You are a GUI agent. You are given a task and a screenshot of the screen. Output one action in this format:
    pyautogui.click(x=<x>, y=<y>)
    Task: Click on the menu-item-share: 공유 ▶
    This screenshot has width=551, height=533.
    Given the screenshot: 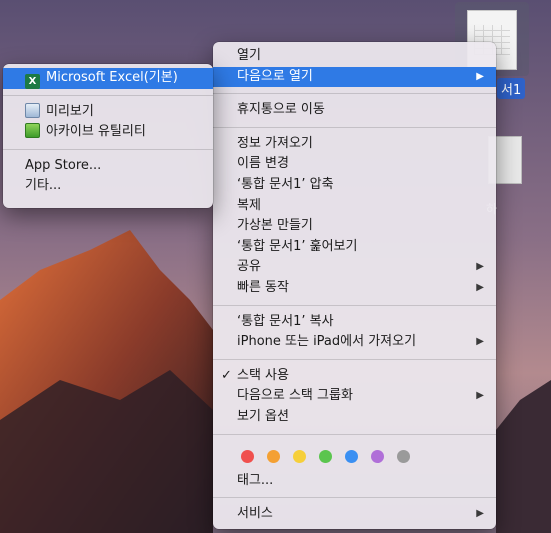 What is the action you would take?
    pyautogui.click(x=354, y=267)
    